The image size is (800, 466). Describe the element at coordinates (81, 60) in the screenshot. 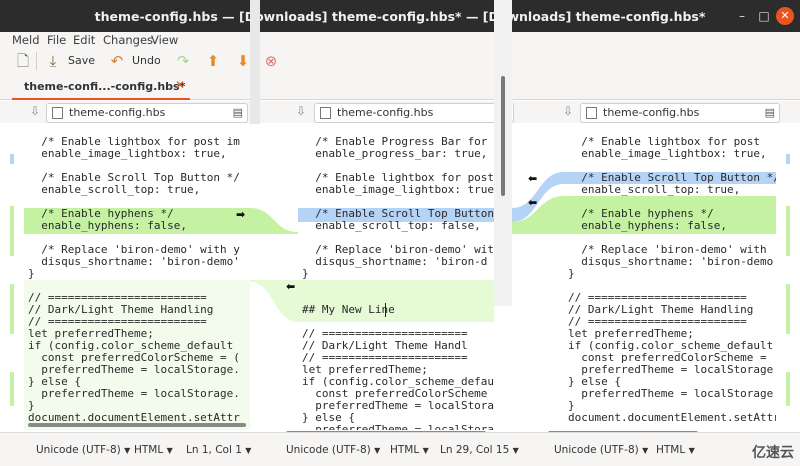

I see `save-button: Save` at that location.